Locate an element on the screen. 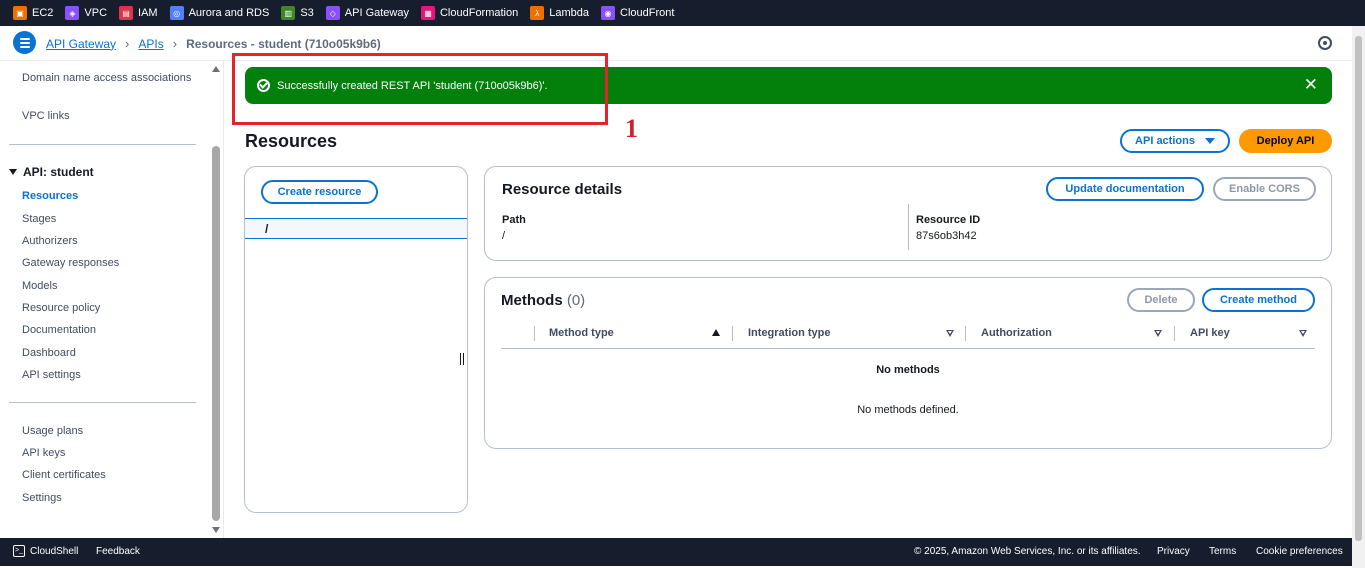 This screenshot has width=1365, height=568. sidebar-item-api-keys: API keys is located at coordinates (43, 453).